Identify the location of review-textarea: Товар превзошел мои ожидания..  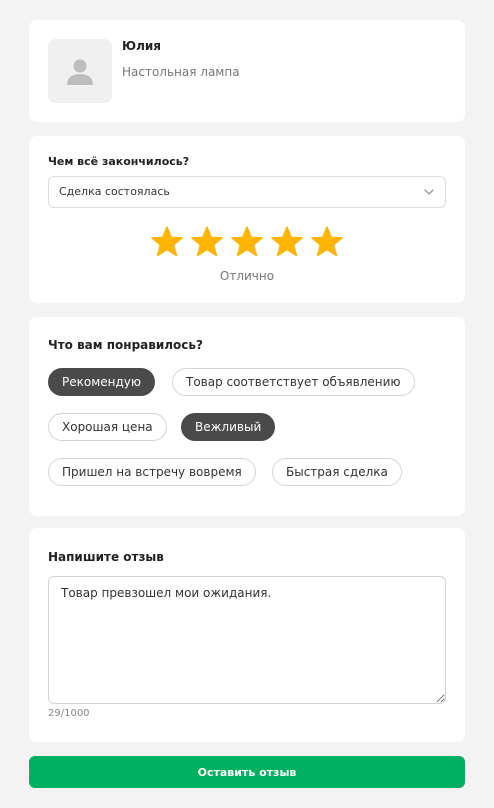
(247, 640).